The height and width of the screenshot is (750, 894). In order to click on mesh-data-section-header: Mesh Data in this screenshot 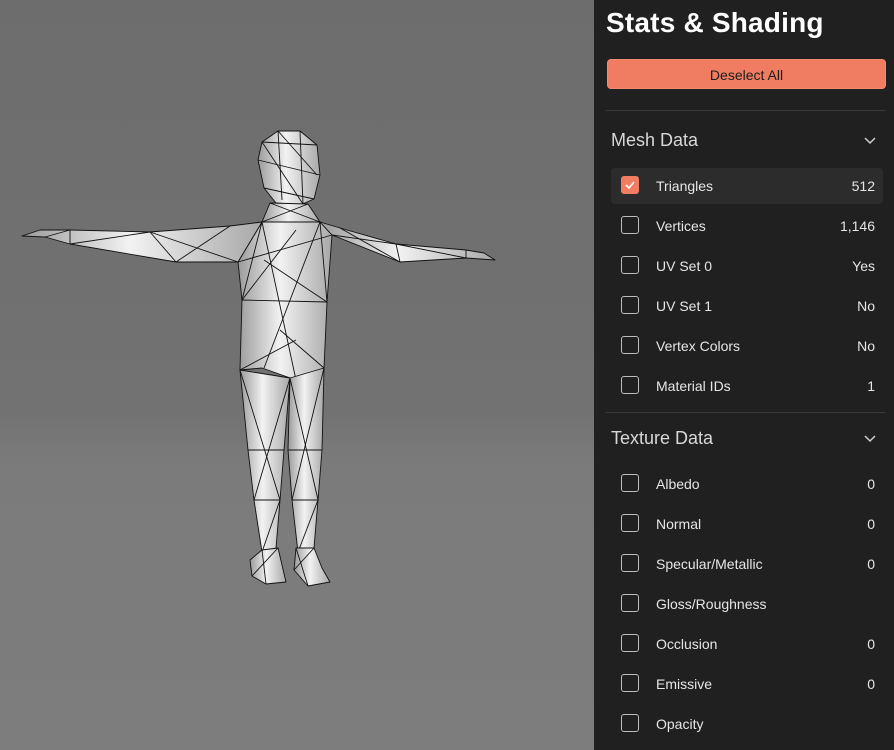, I will do `click(744, 140)`.